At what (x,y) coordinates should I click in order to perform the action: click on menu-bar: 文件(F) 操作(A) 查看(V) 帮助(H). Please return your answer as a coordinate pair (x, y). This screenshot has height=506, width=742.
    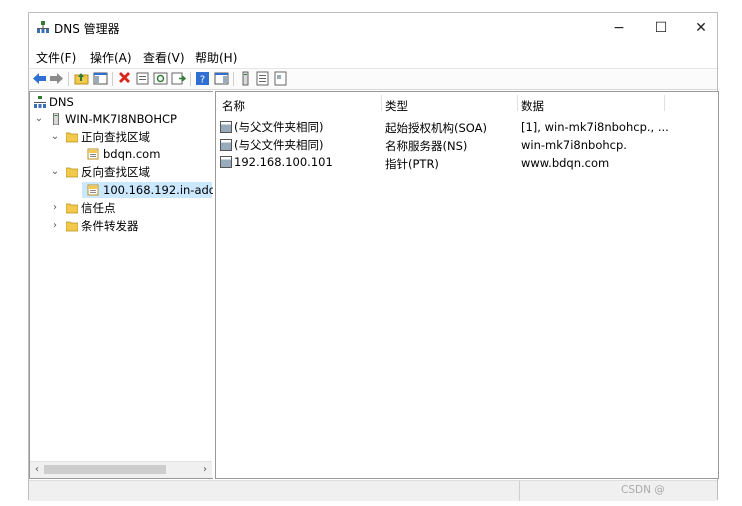
    Looking at the image, I should click on (373, 56).